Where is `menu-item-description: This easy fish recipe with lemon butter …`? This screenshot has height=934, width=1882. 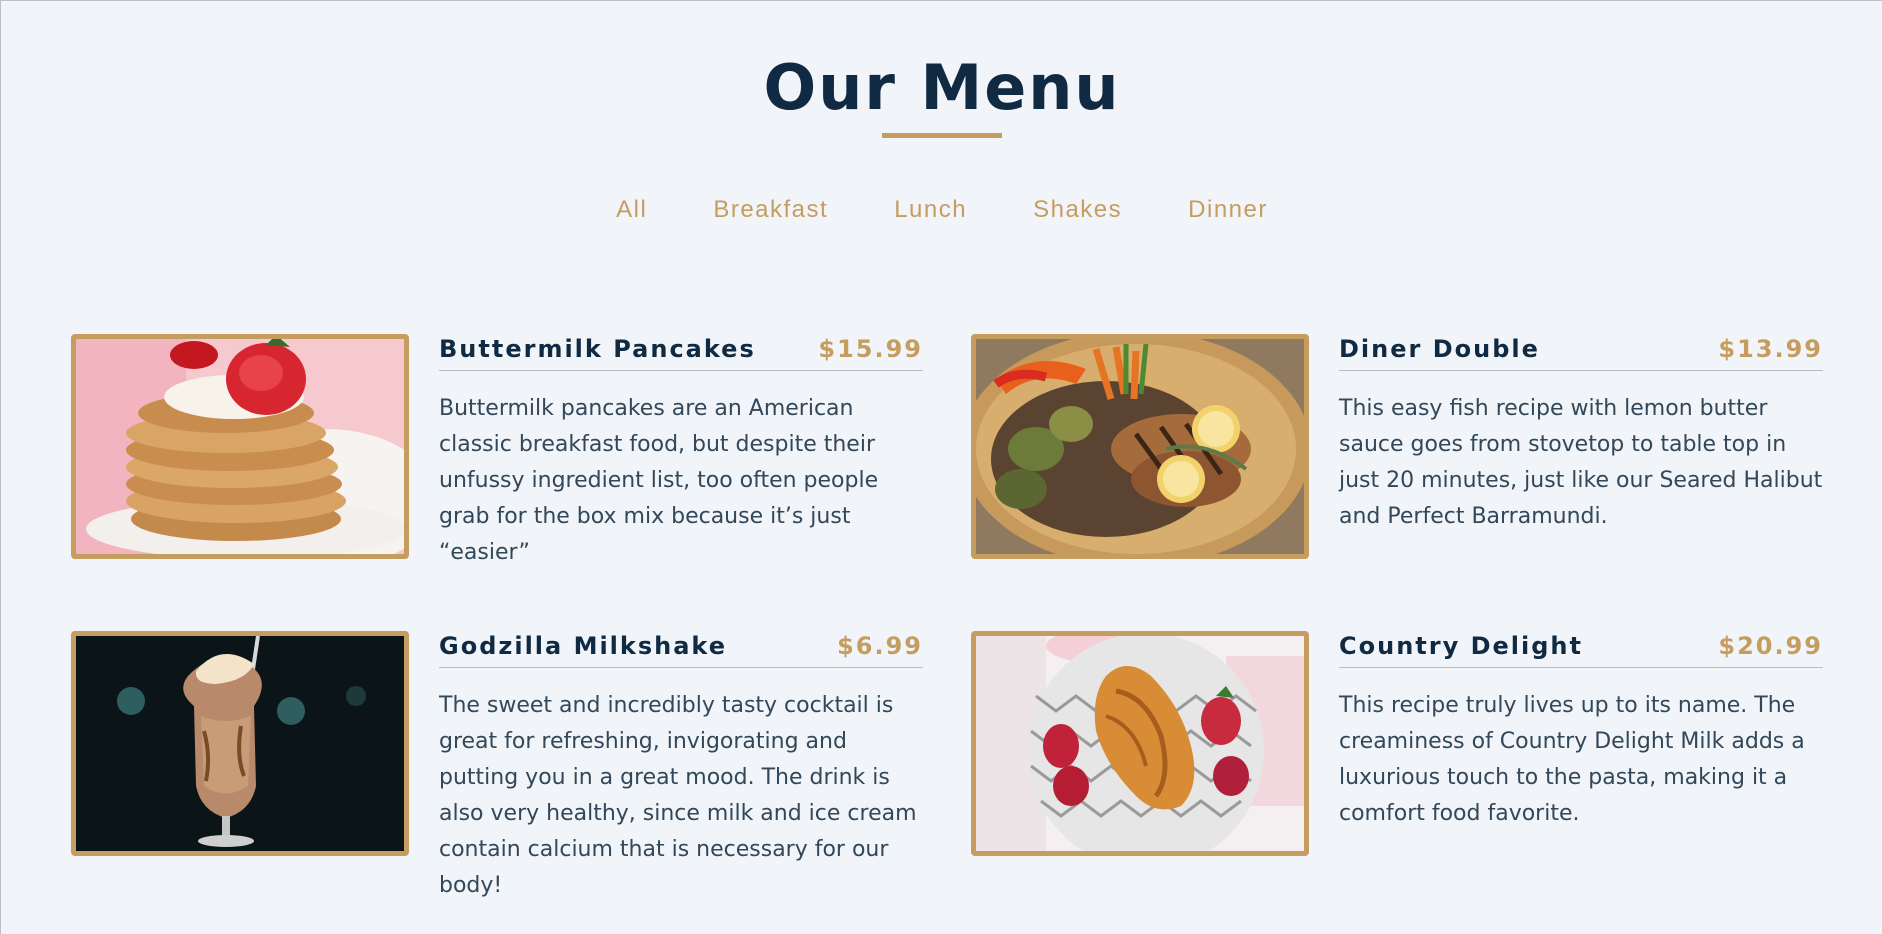
menu-item-description: This easy fish recipe with lemon butter … is located at coordinates (1581, 462).